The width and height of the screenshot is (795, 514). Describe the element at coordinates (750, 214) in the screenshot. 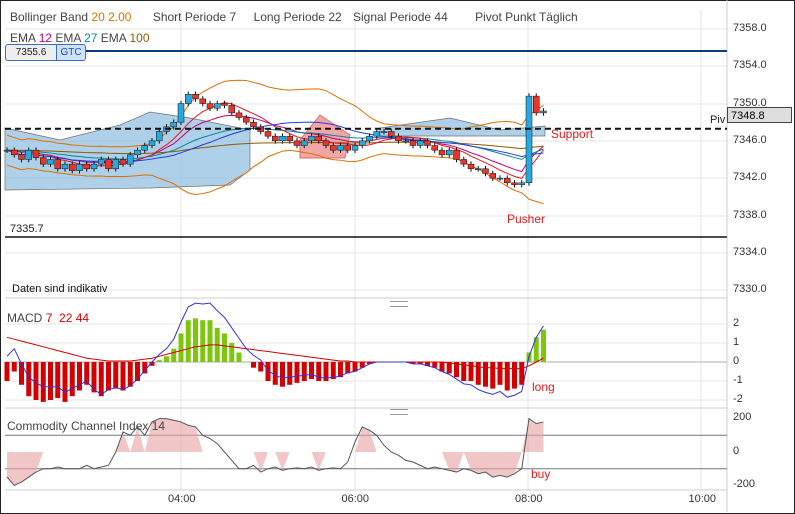

I see `price-axis-label: 7338.0` at that location.